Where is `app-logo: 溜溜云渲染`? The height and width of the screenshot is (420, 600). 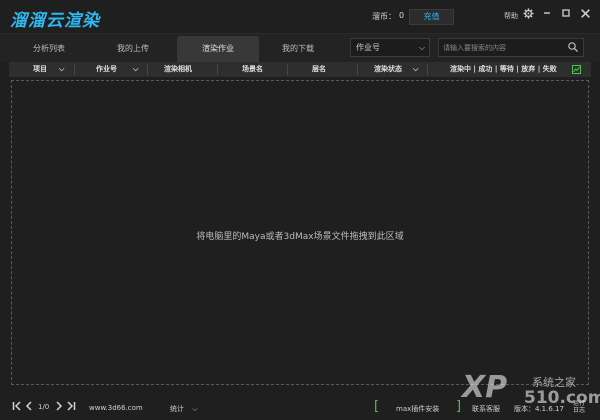
app-logo: 溜溜云渲染 is located at coordinates (55, 21).